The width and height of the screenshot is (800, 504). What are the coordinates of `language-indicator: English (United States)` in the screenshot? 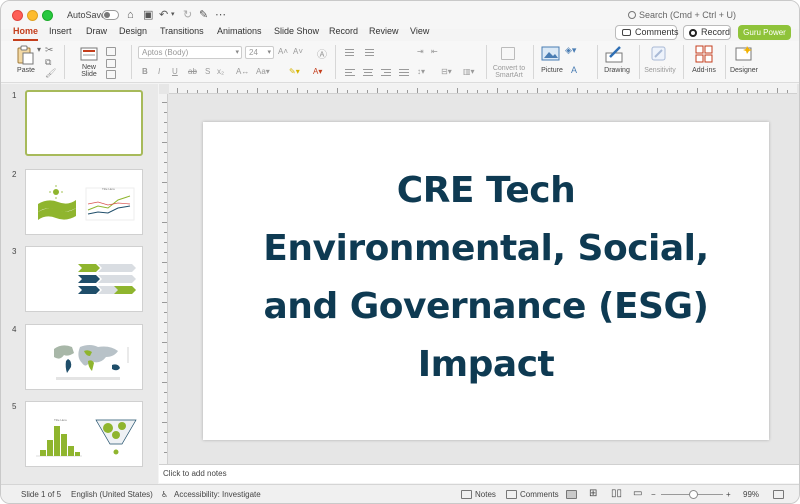 It's located at (112, 494).